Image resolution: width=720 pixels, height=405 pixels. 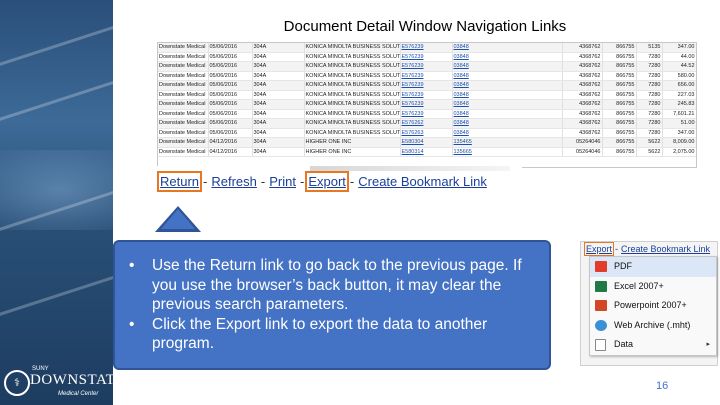 What do you see at coordinates (708, 344) in the screenshot?
I see `chevron-right-icon: ▸` at bounding box center [708, 344].